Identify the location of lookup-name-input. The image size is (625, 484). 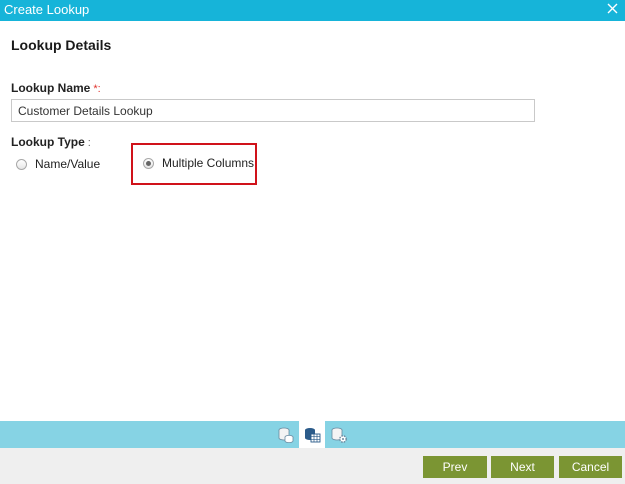
(273, 110).